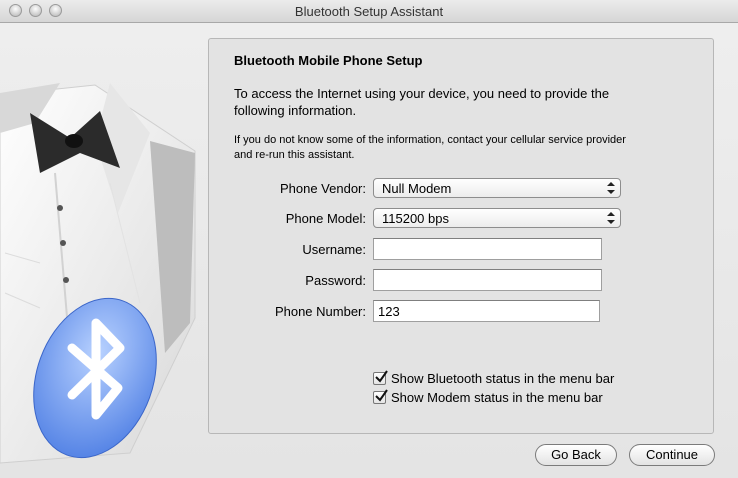  Describe the element at coordinates (334, 249) in the screenshot. I see `username-label: Username:` at that location.